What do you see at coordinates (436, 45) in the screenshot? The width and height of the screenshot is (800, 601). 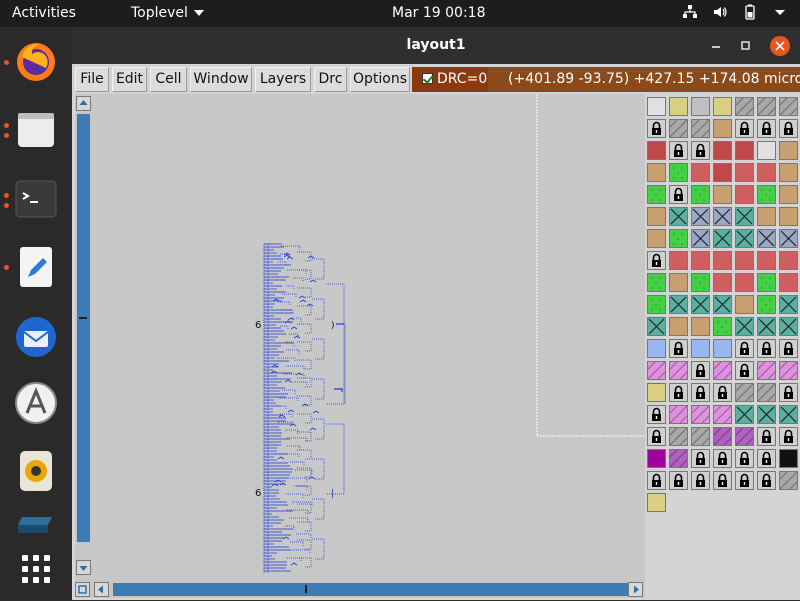 I see `window-titlebar: layout1` at bounding box center [436, 45].